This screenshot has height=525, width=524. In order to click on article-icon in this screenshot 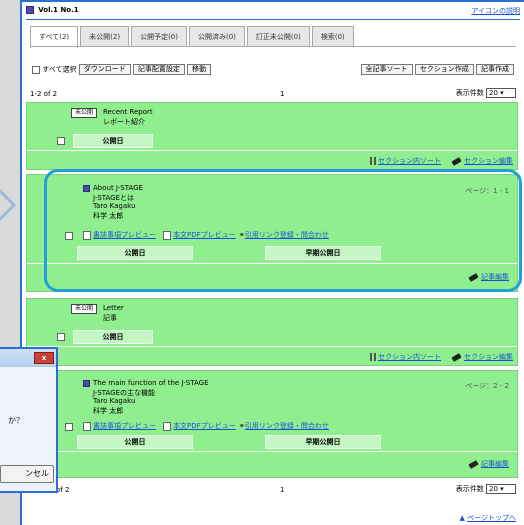, I will do `click(86, 383)`.